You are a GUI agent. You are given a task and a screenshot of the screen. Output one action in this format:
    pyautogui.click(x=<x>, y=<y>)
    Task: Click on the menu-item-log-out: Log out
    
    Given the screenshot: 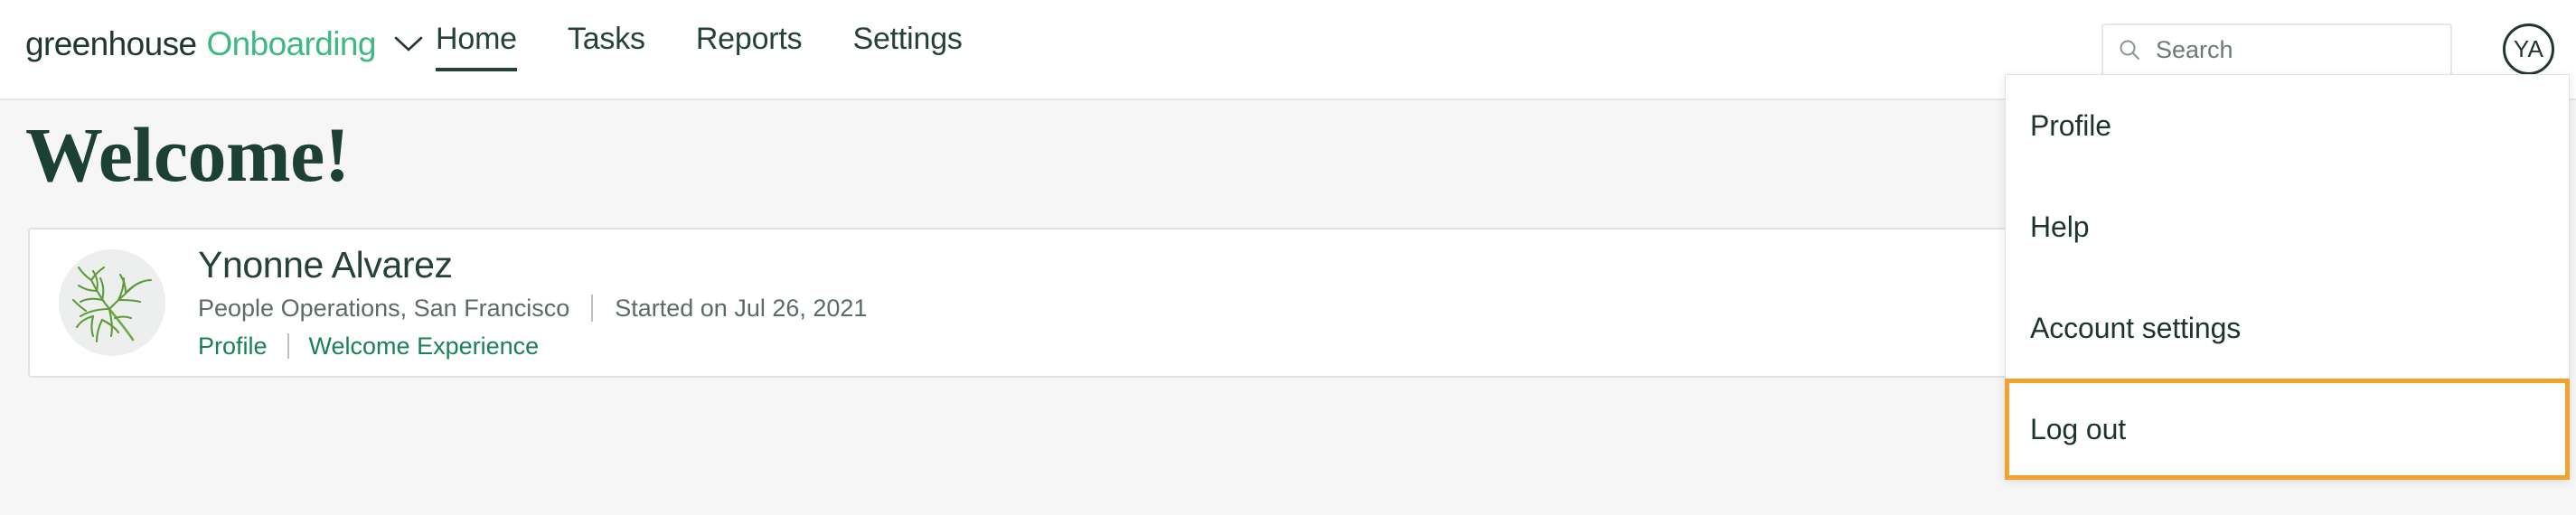 What is the action you would take?
    pyautogui.click(x=2288, y=429)
    